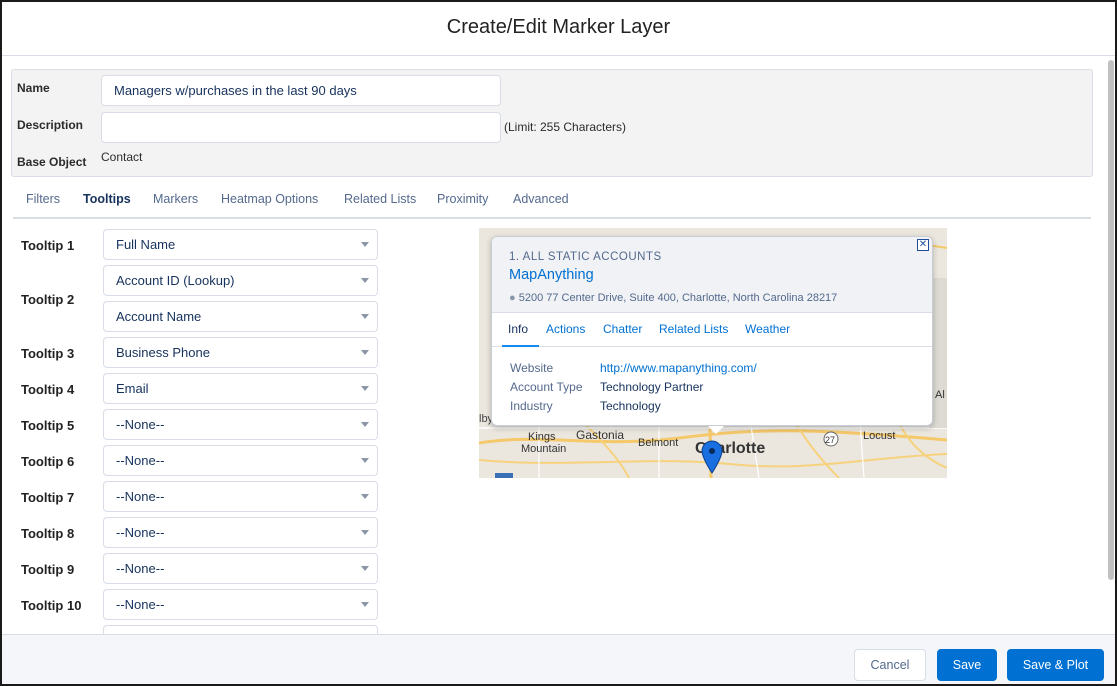 Image resolution: width=1117 pixels, height=686 pixels. What do you see at coordinates (132, 388) in the screenshot?
I see `tooltip-field-value: Email` at bounding box center [132, 388].